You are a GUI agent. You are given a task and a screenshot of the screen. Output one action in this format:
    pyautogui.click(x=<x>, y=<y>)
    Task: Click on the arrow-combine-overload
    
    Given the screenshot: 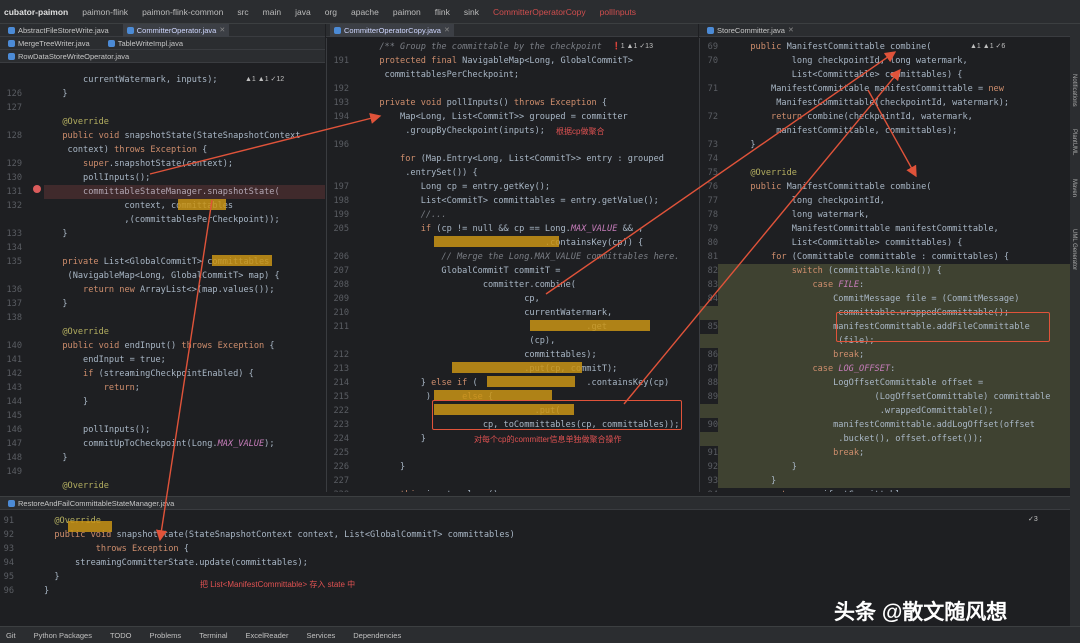 What is the action you would take?
    pyautogui.click(x=892, y=133)
    